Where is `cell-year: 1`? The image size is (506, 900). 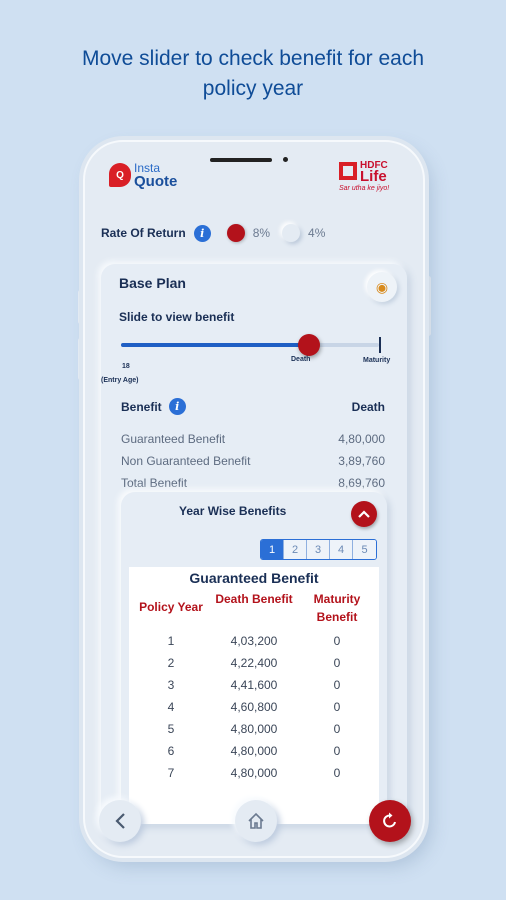 cell-year: 1 is located at coordinates (171, 641).